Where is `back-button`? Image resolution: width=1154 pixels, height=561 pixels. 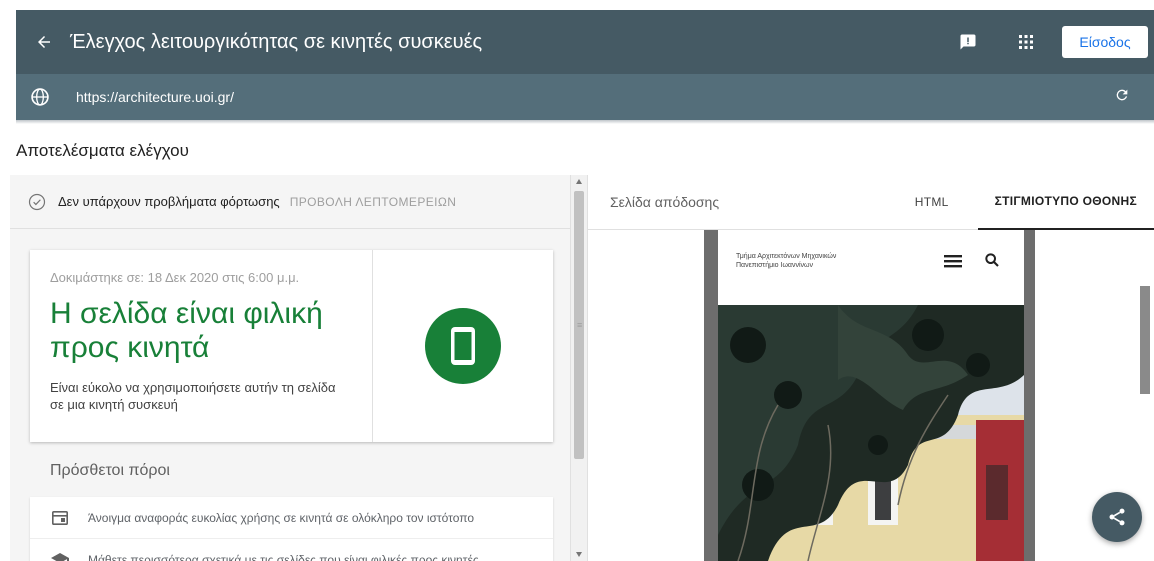 back-button is located at coordinates (44, 42).